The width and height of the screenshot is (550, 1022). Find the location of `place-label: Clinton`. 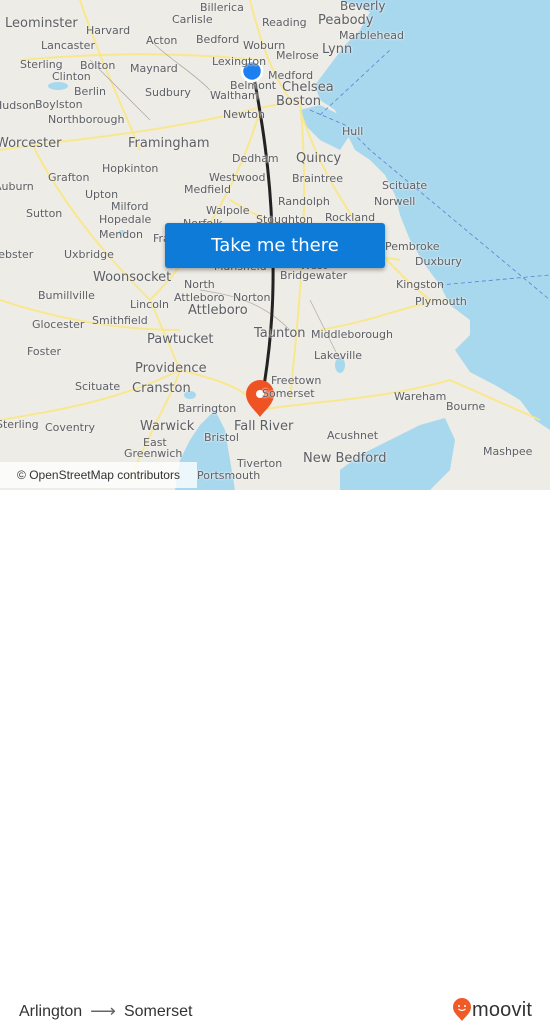

place-label: Clinton is located at coordinates (71, 76).